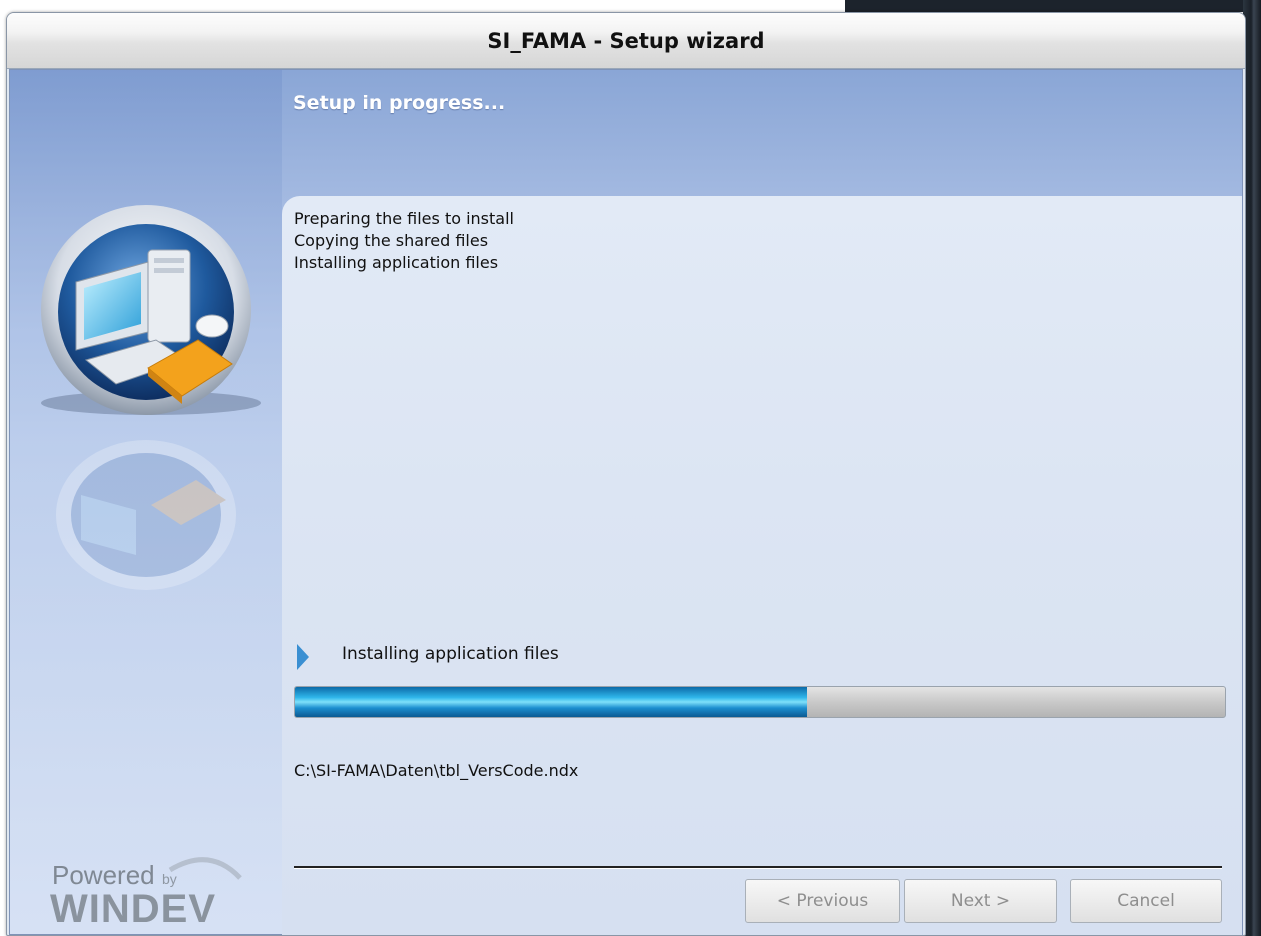  Describe the element at coordinates (396, 262) in the screenshot. I see `log-item: Installing application files` at that location.